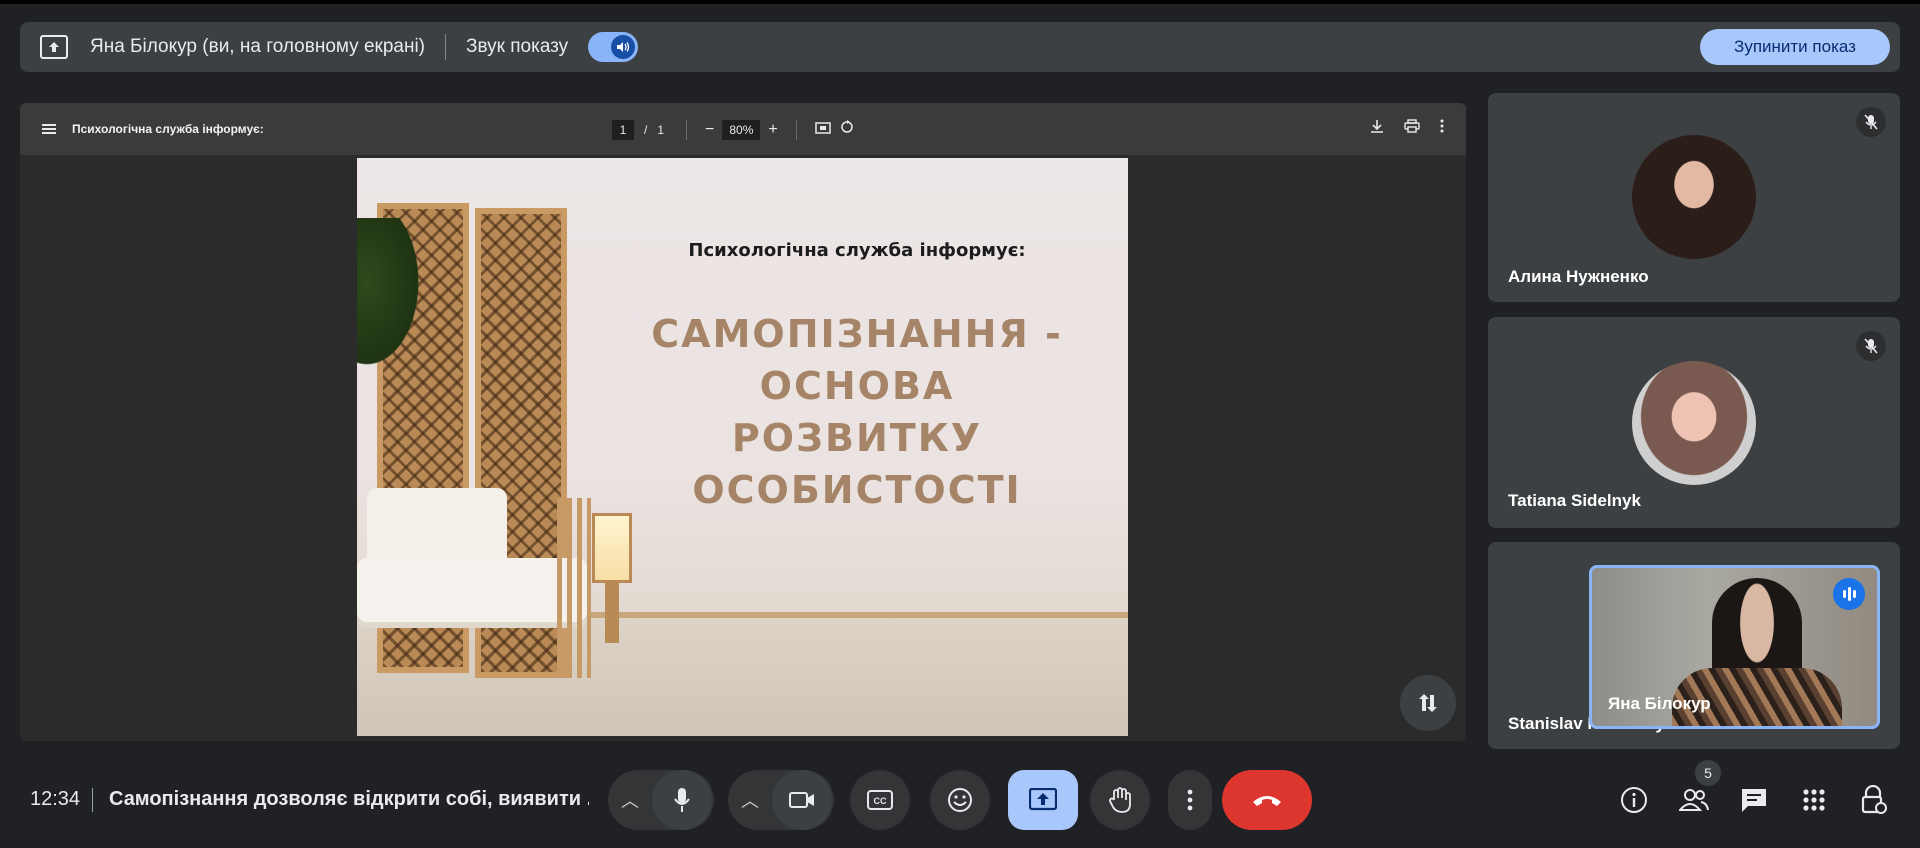 This screenshot has height=848, width=1920. Describe the element at coordinates (857, 250) in the screenshot. I see `slide-subtitle: Психологічна служба інформує:` at that location.